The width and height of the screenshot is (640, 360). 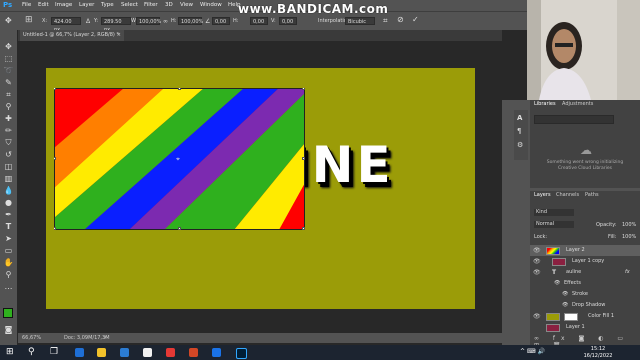 What do you see at coordinates (186, 5) in the screenshot?
I see `menu-view: View` at bounding box center [186, 5].